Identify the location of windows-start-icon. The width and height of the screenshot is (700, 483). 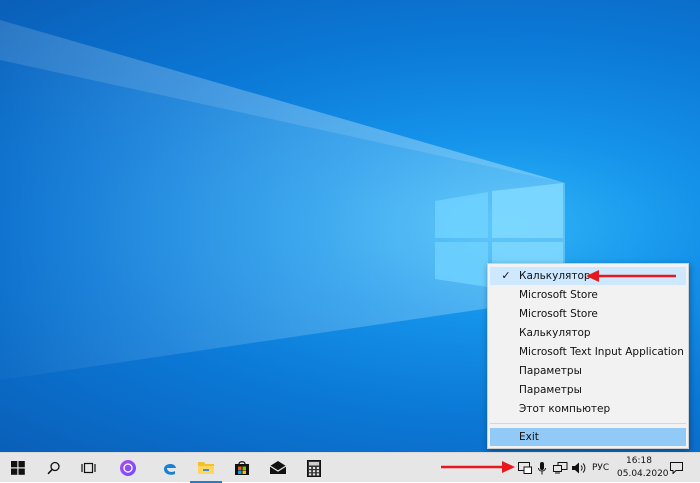
(18, 468).